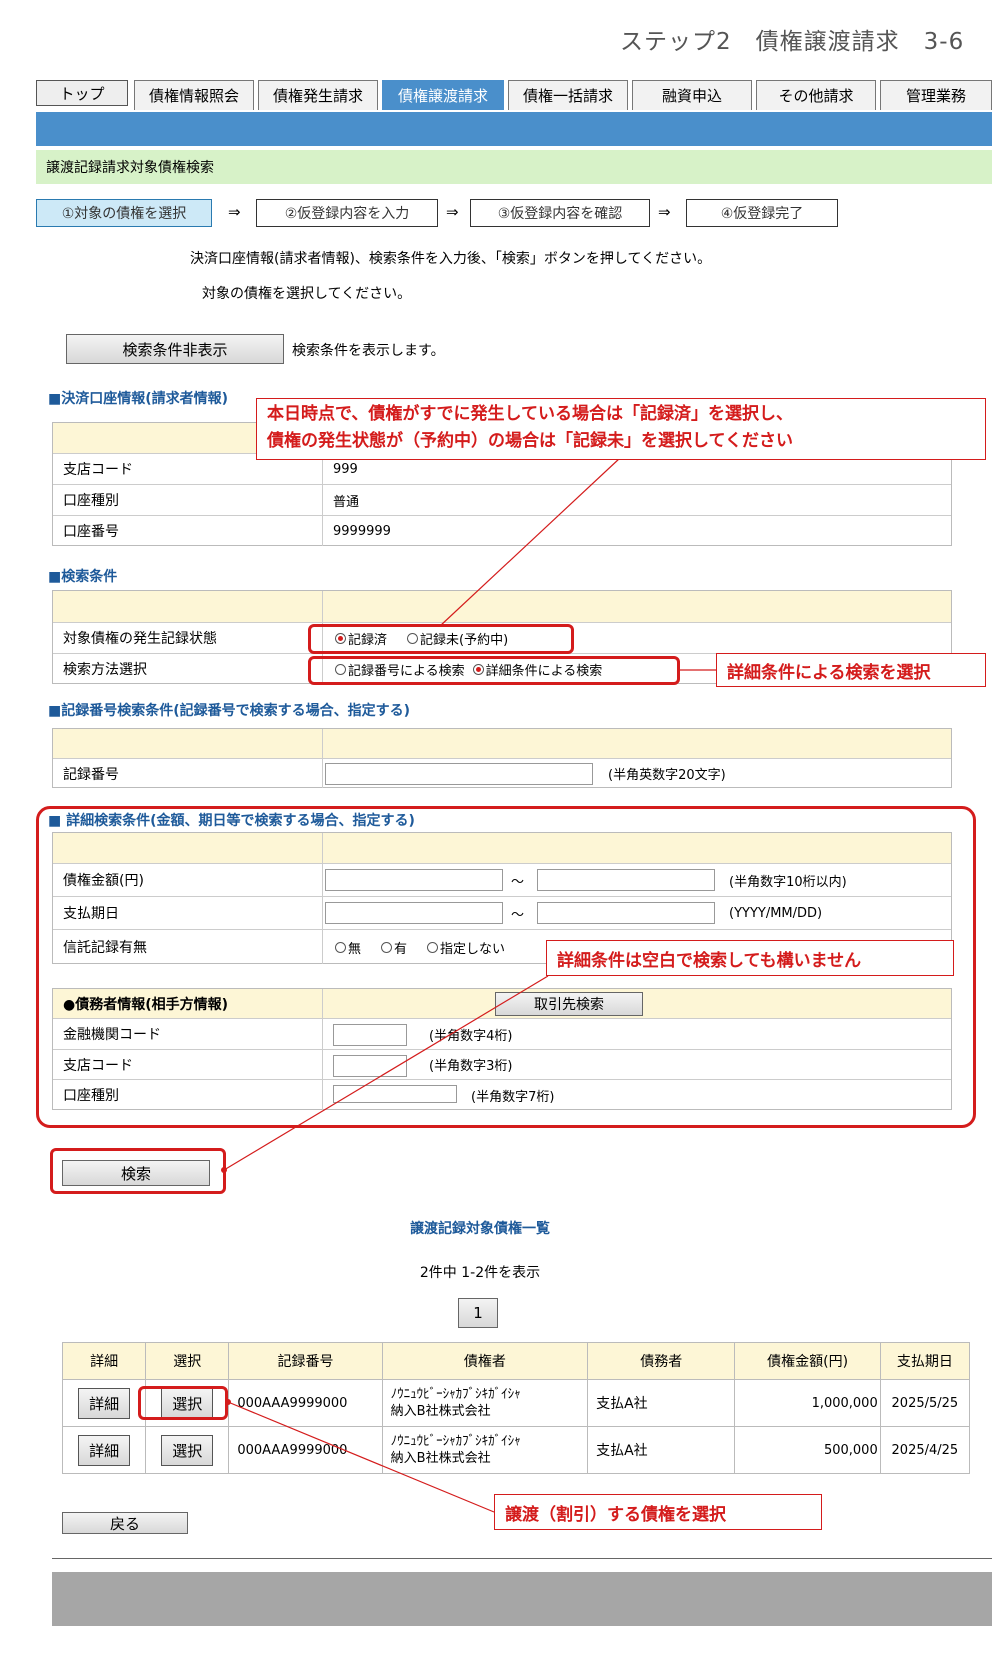  Describe the element at coordinates (530, 414) in the screenshot. I see `status-callout-line-1: 本日時点で、債権がすでに発生している場合は「記録済」を選択し、` at that location.